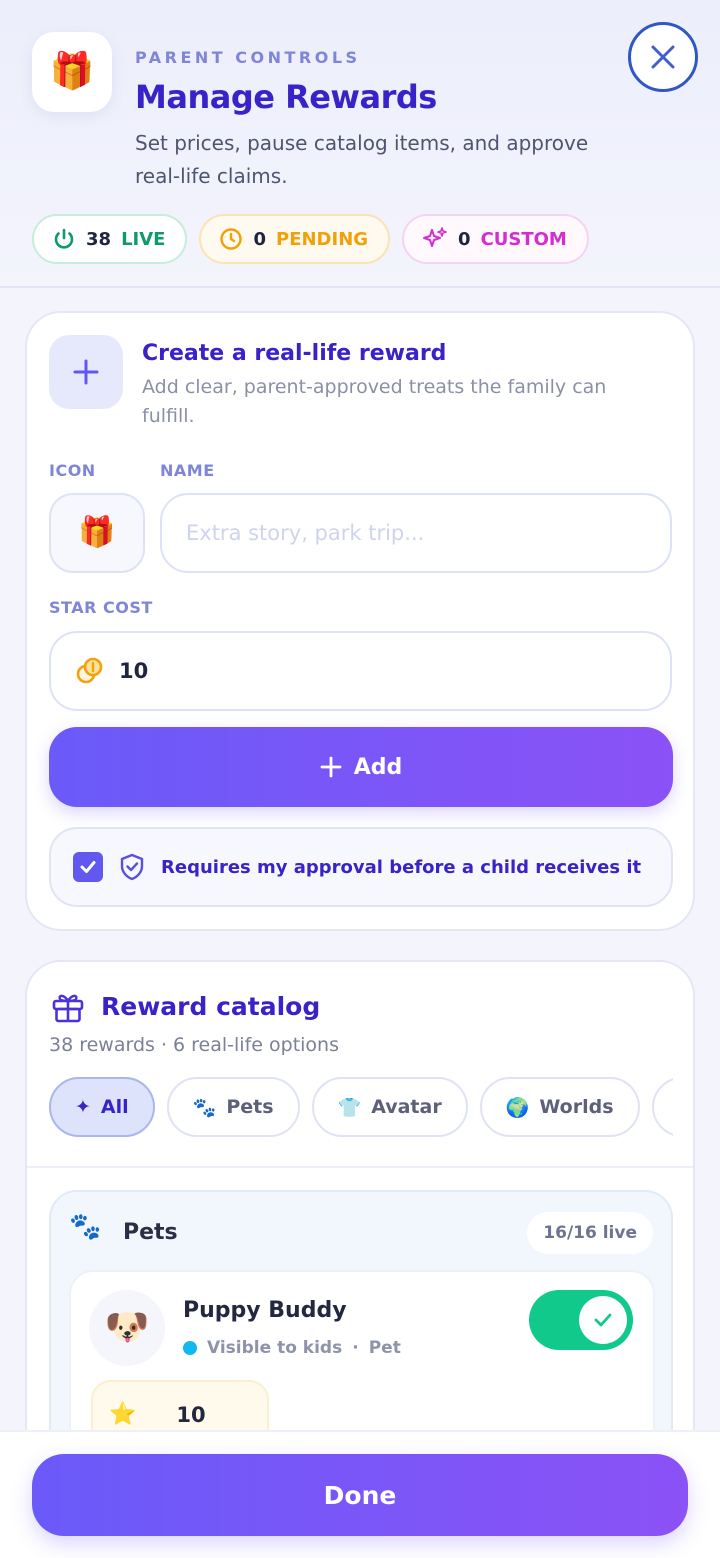 The height and width of the screenshot is (1558, 720). What do you see at coordinates (99, 239) in the screenshot?
I see `live-count: 38` at bounding box center [99, 239].